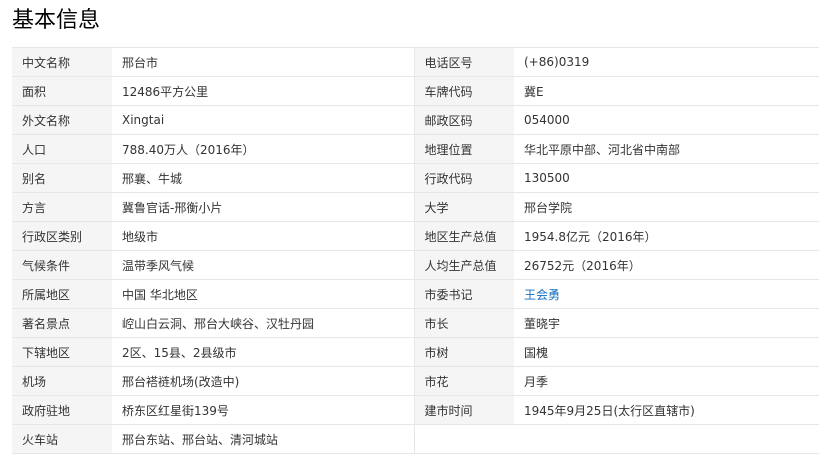  What do you see at coordinates (62, 62) in the screenshot?
I see `field-label: 中文名称` at bounding box center [62, 62].